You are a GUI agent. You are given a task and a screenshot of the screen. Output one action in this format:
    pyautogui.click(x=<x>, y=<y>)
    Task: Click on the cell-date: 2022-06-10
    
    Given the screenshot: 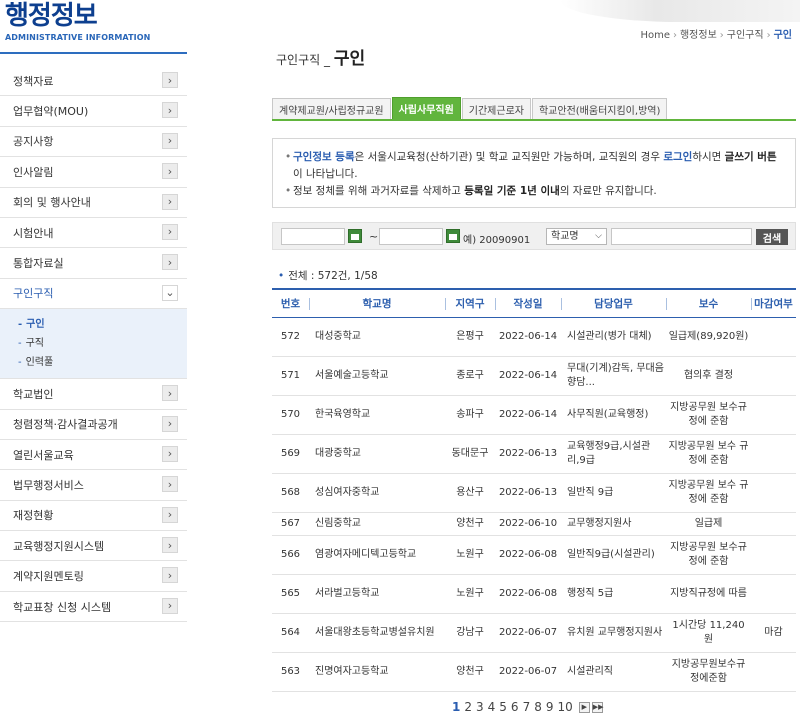 What is the action you would take?
    pyautogui.click(x=528, y=524)
    